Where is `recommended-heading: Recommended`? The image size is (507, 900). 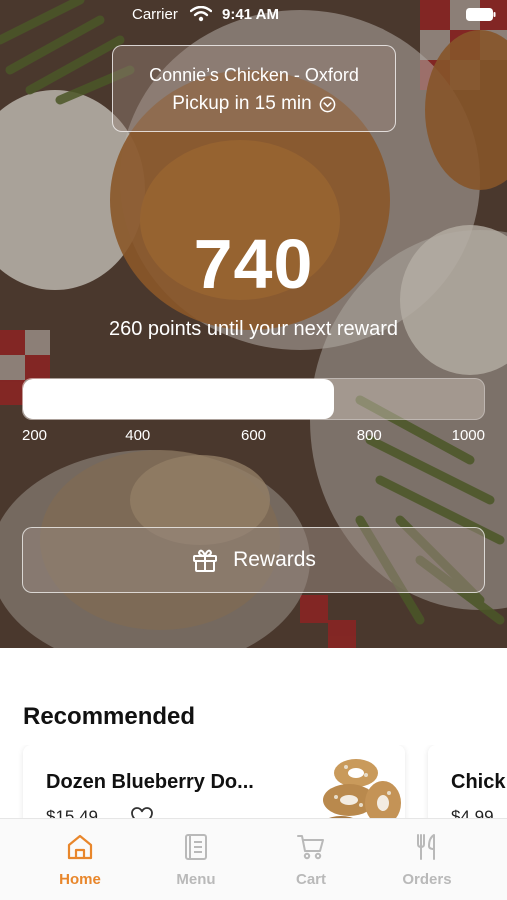 recommended-heading: Recommended is located at coordinates (109, 716).